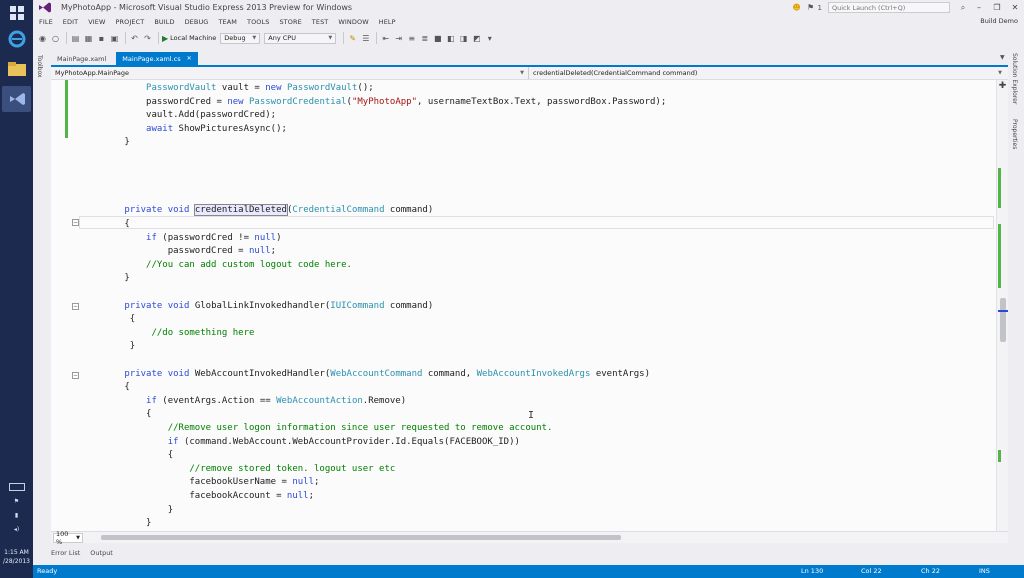  What do you see at coordinates (476, 38) in the screenshot?
I see `clear-bookmarks-icon: ◩` at bounding box center [476, 38].